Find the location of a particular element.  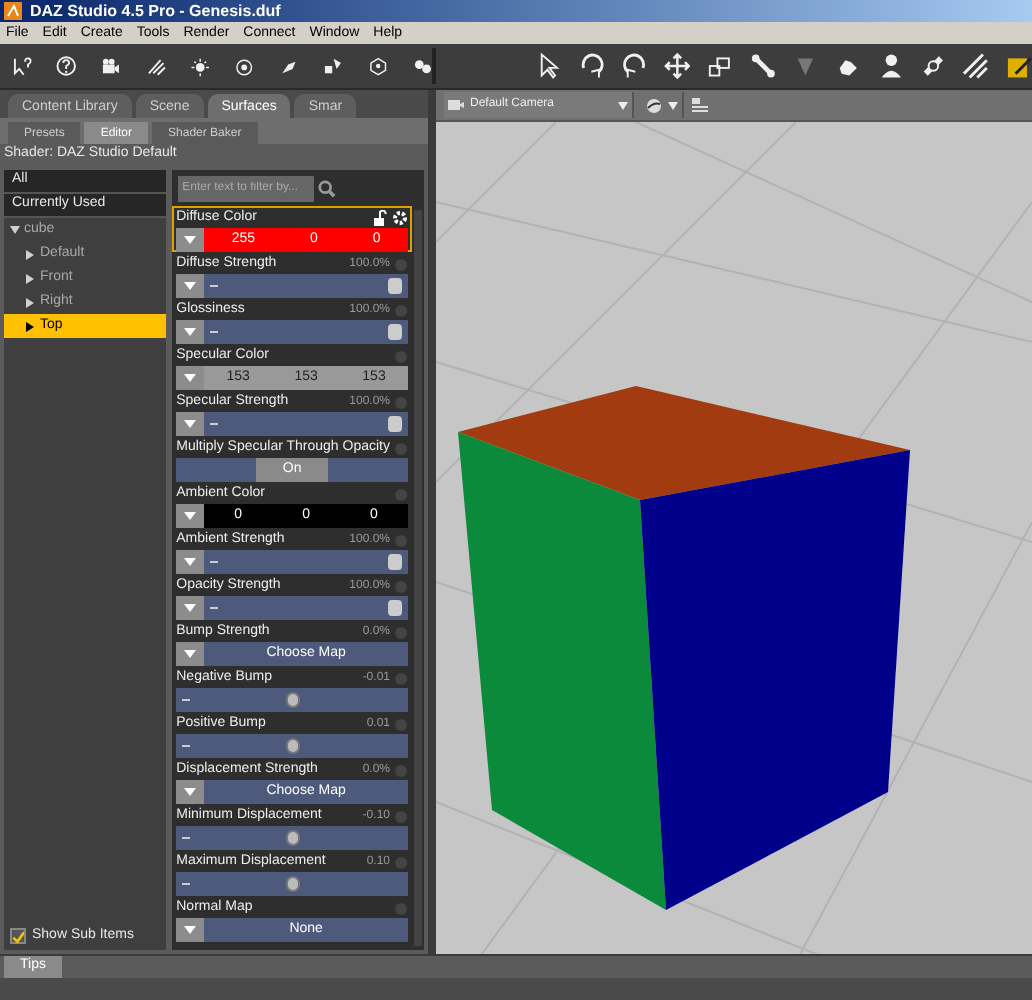

window-title: DAZ Studio 4.5 Pro - Genesis.duf is located at coordinates (155, 11).